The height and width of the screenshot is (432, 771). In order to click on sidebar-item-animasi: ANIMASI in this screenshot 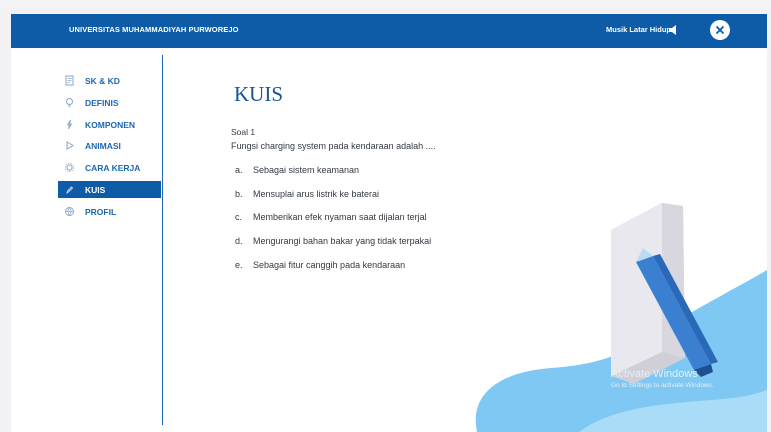, I will do `click(109, 145)`.